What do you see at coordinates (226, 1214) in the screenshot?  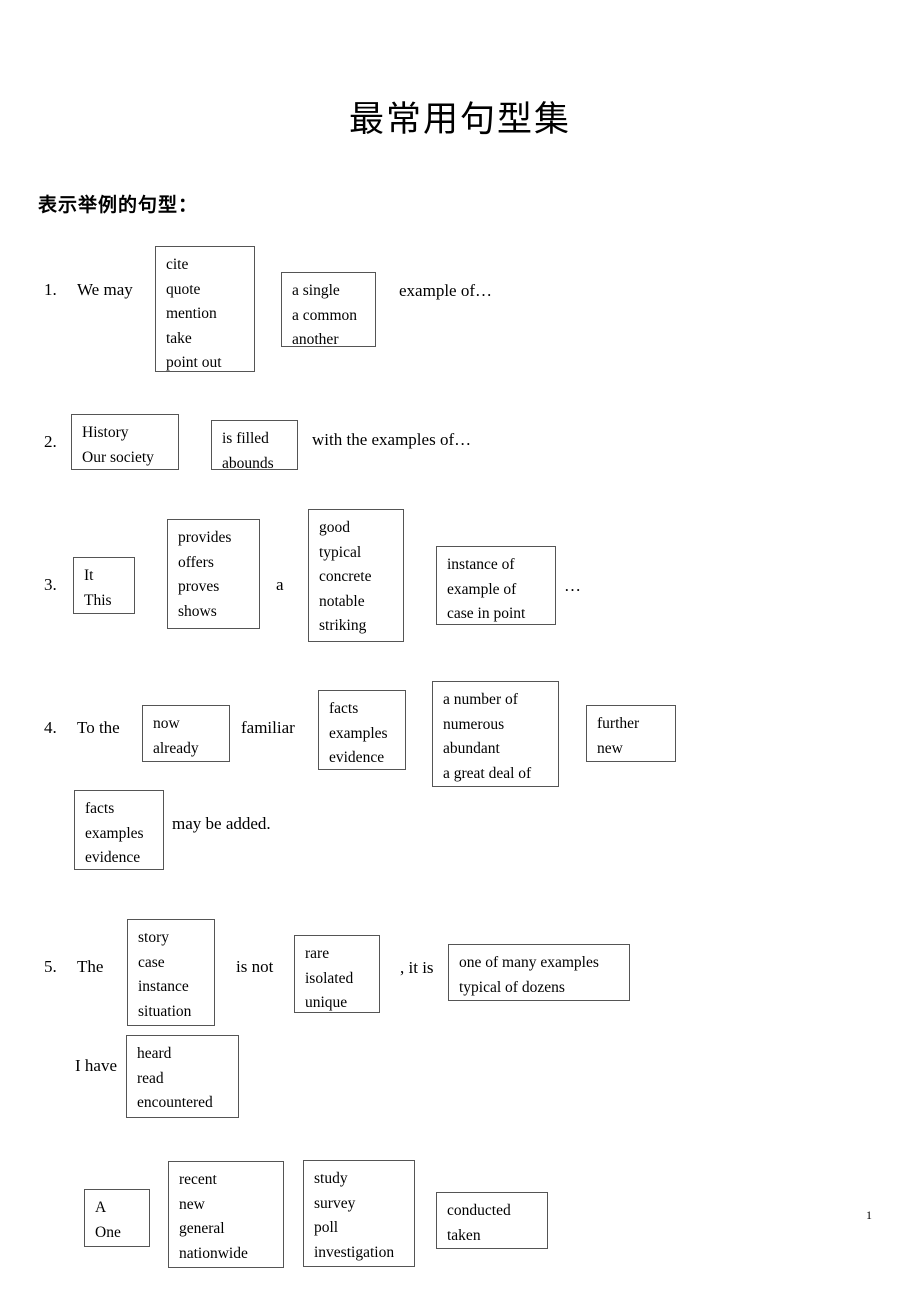 I see `item-6-box-2: recent new general nationwide` at bounding box center [226, 1214].